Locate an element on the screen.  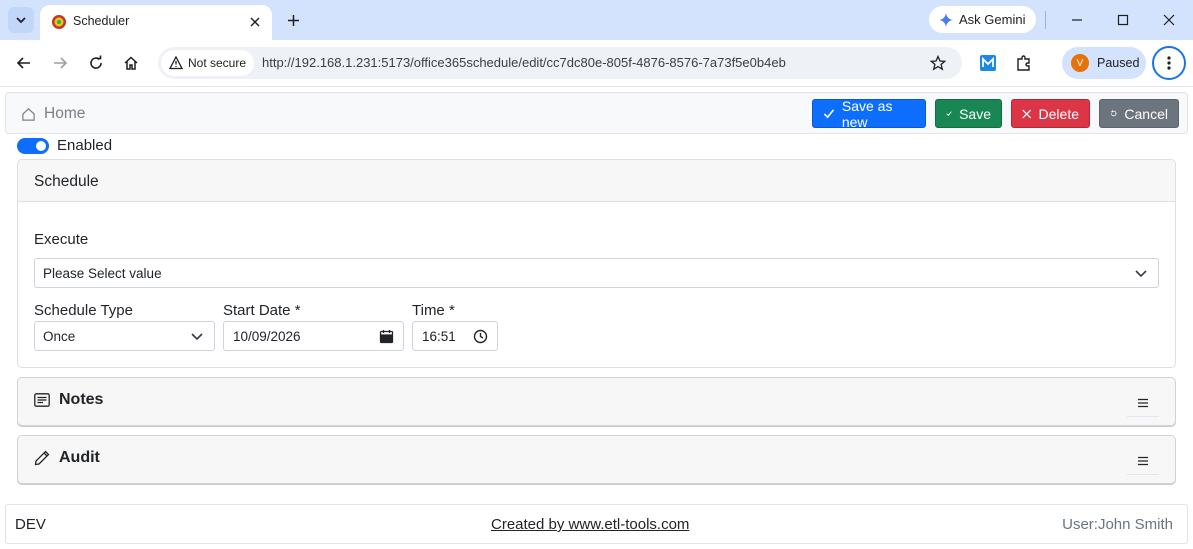
avatar: V is located at coordinates (1080, 63).